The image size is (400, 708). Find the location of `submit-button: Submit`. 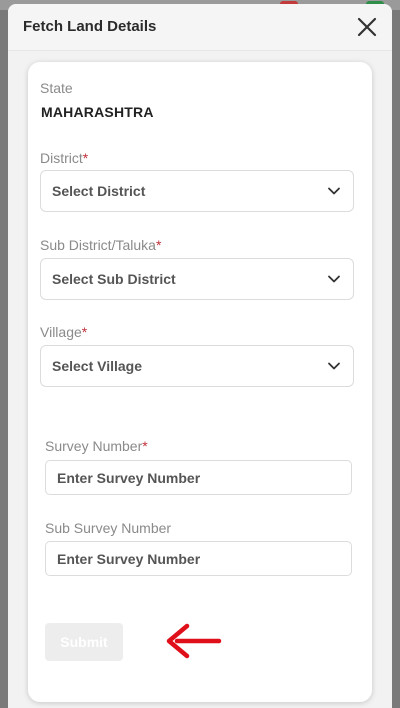

submit-button: Submit is located at coordinates (84, 642).